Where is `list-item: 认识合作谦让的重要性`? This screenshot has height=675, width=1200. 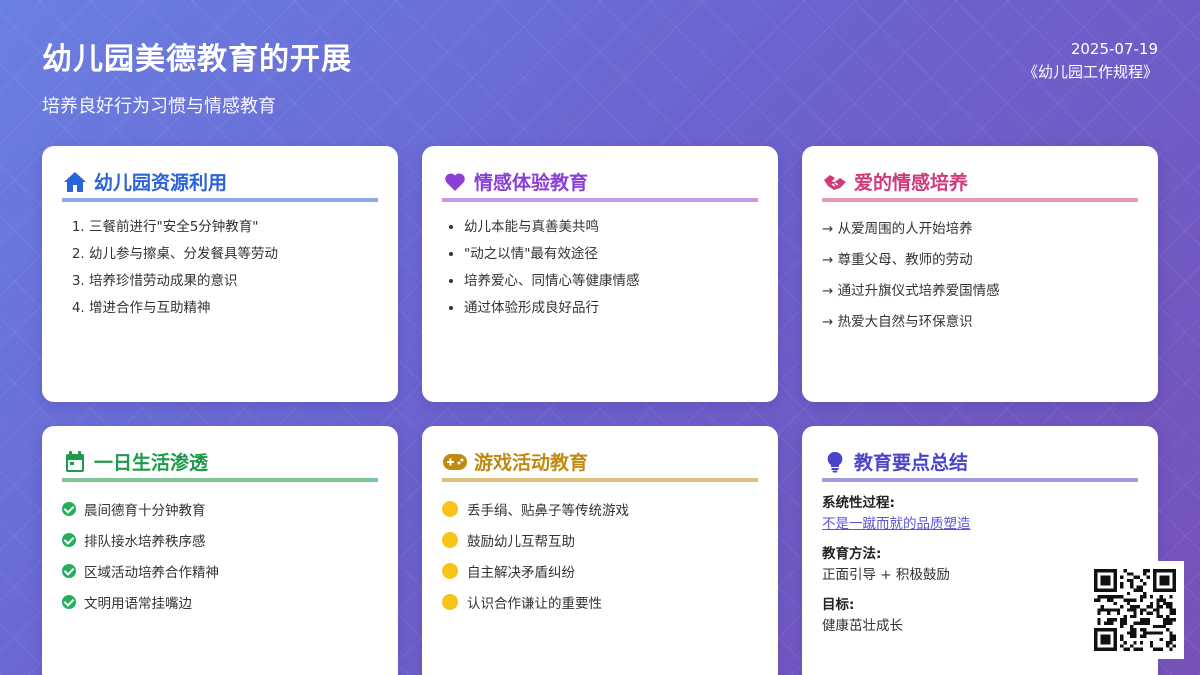 list-item: 认识合作谦让的重要性 is located at coordinates (600, 601).